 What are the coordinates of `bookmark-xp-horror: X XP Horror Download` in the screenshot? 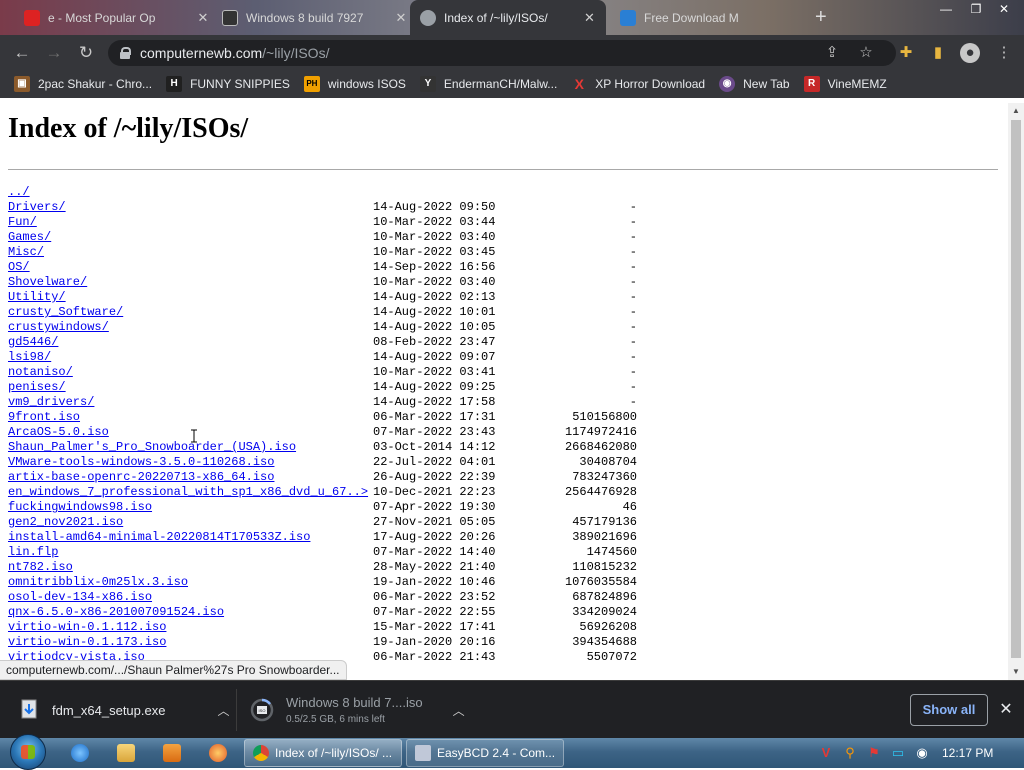 It's located at (638, 84).